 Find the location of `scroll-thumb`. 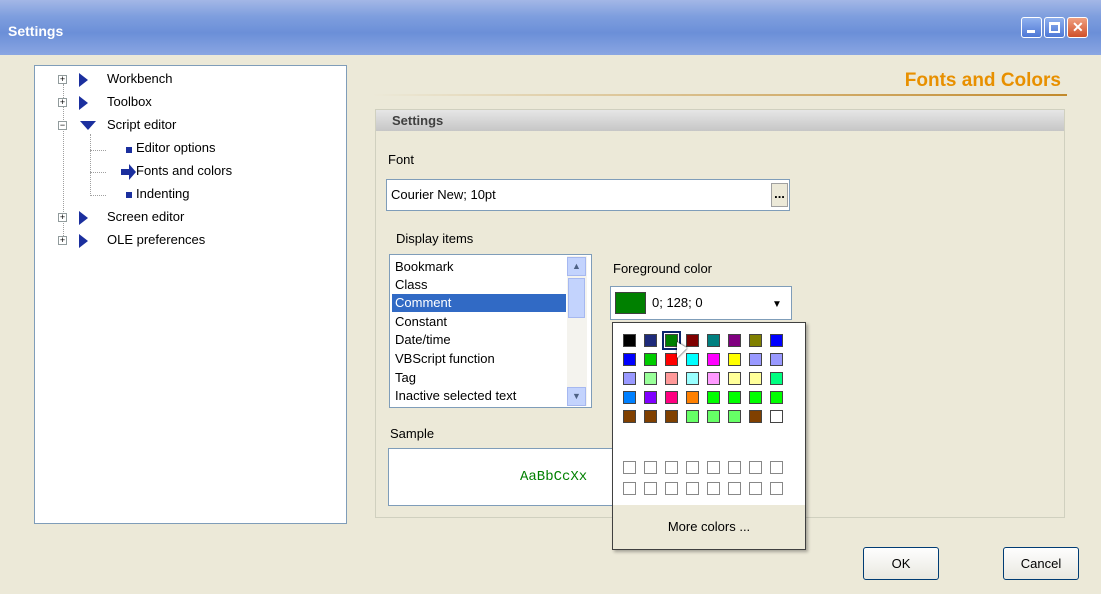

scroll-thumb is located at coordinates (576, 298).